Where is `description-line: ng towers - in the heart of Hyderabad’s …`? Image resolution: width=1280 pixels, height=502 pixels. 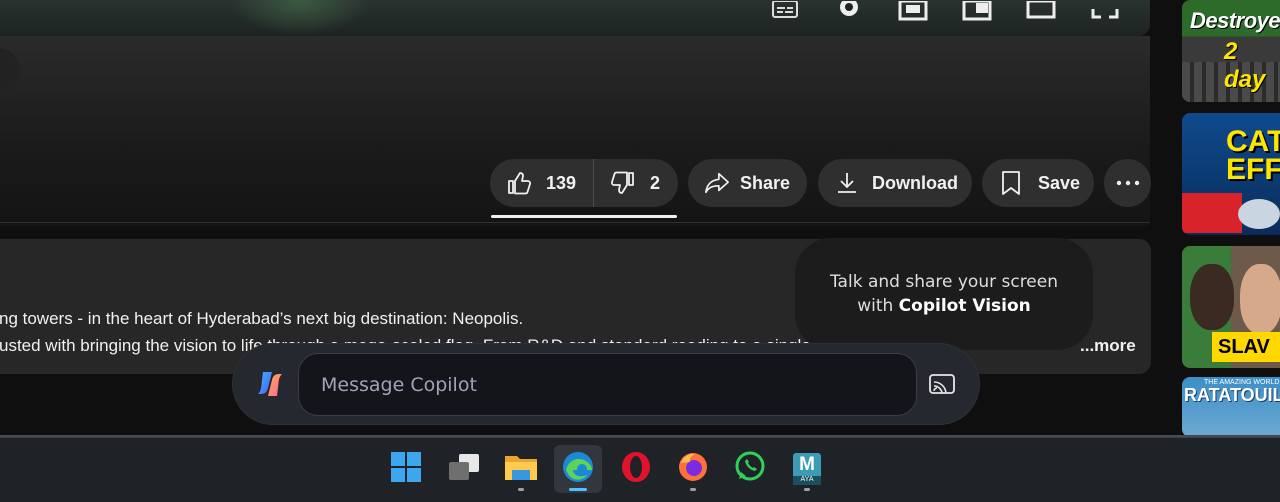
description-line: ng towers - in the heart of Hyderabad’s … is located at coordinates (262, 318).